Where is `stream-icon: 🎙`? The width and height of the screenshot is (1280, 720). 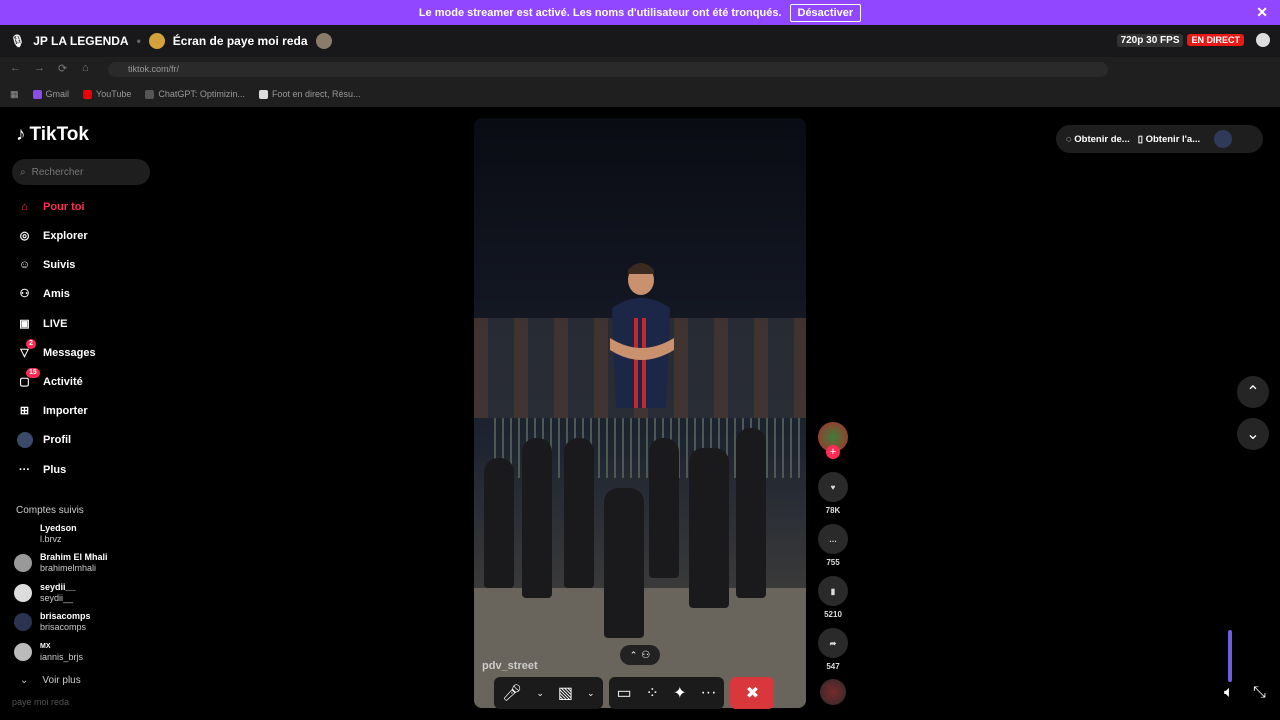 stream-icon: 🎙 is located at coordinates (18, 41).